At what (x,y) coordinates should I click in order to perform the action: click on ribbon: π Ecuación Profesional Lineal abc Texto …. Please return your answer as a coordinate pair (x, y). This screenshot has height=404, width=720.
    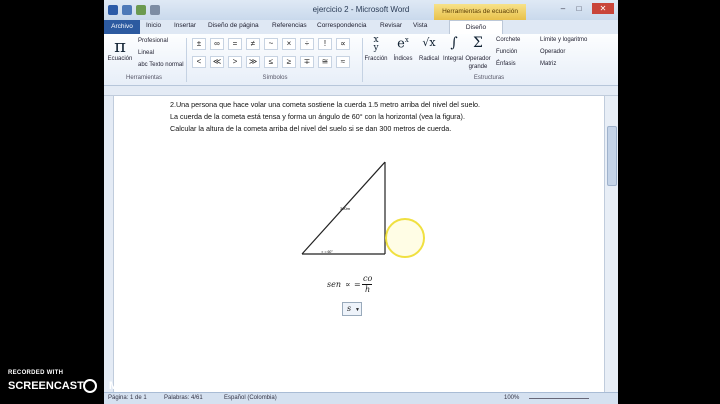
    Looking at the image, I should click on (361, 60).